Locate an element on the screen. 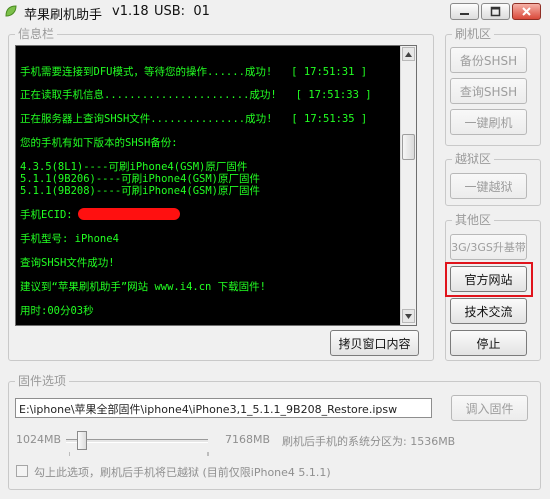  stop-button: 停止 is located at coordinates (488, 343).